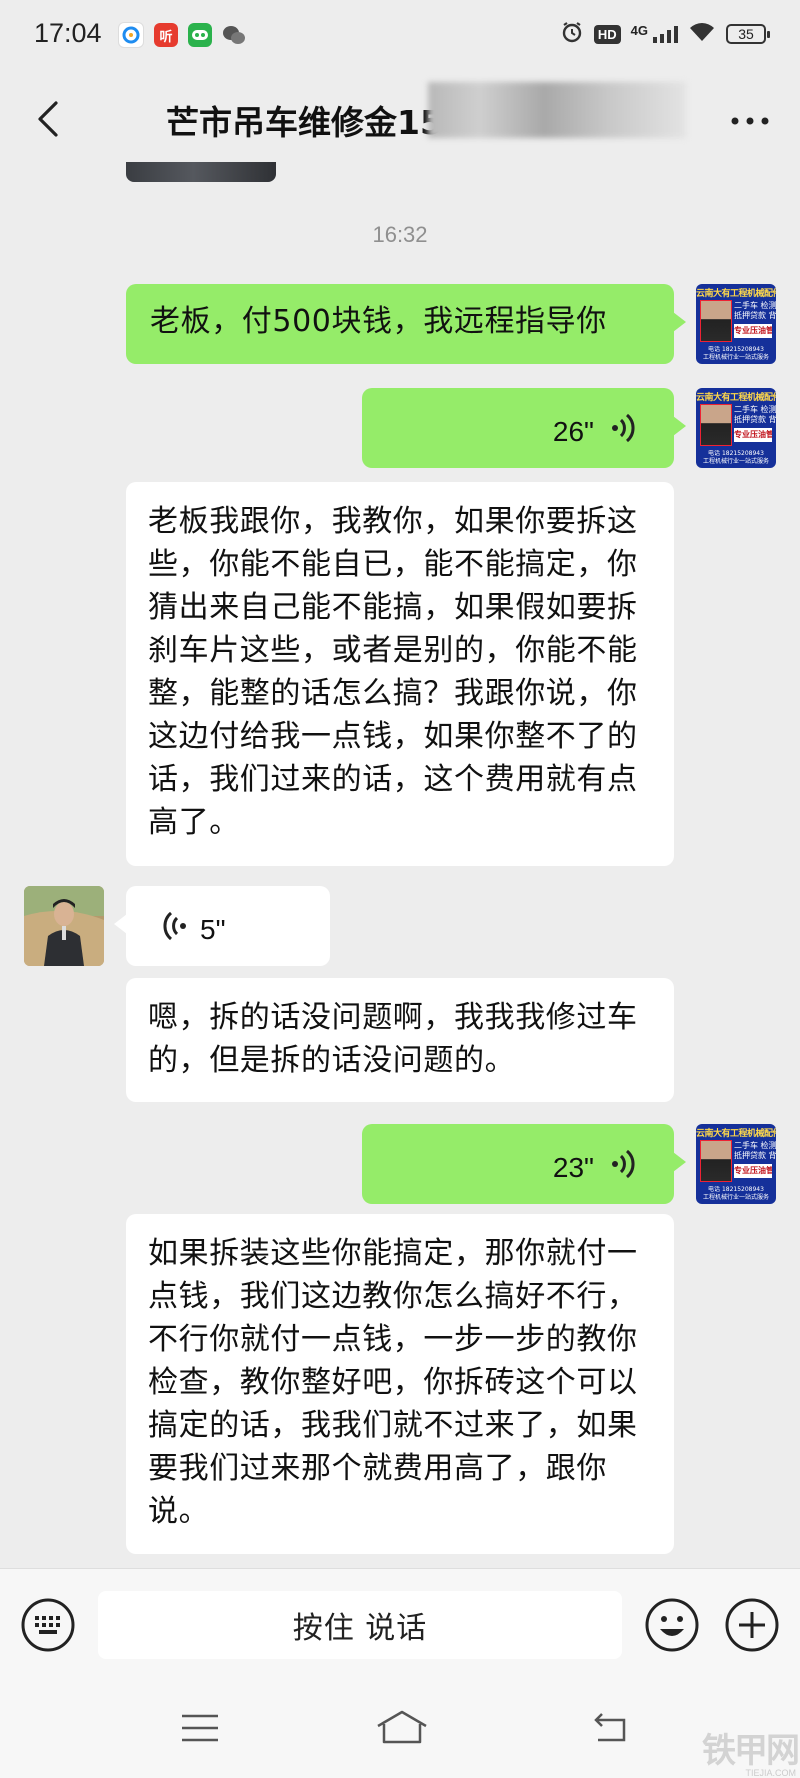 This screenshot has width=800, height=1778. I want to click on emoji-button, so click(672, 1625).